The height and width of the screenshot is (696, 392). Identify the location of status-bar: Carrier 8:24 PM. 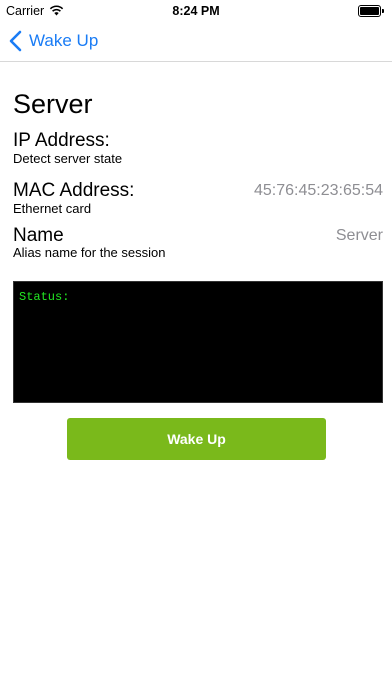
(196, 11).